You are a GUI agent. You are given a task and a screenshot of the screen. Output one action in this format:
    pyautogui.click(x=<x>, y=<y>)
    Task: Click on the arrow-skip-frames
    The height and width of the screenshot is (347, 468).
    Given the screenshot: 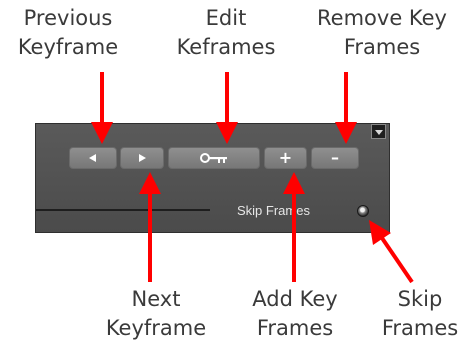 What is the action you would take?
    pyautogui.click(x=397, y=260)
    